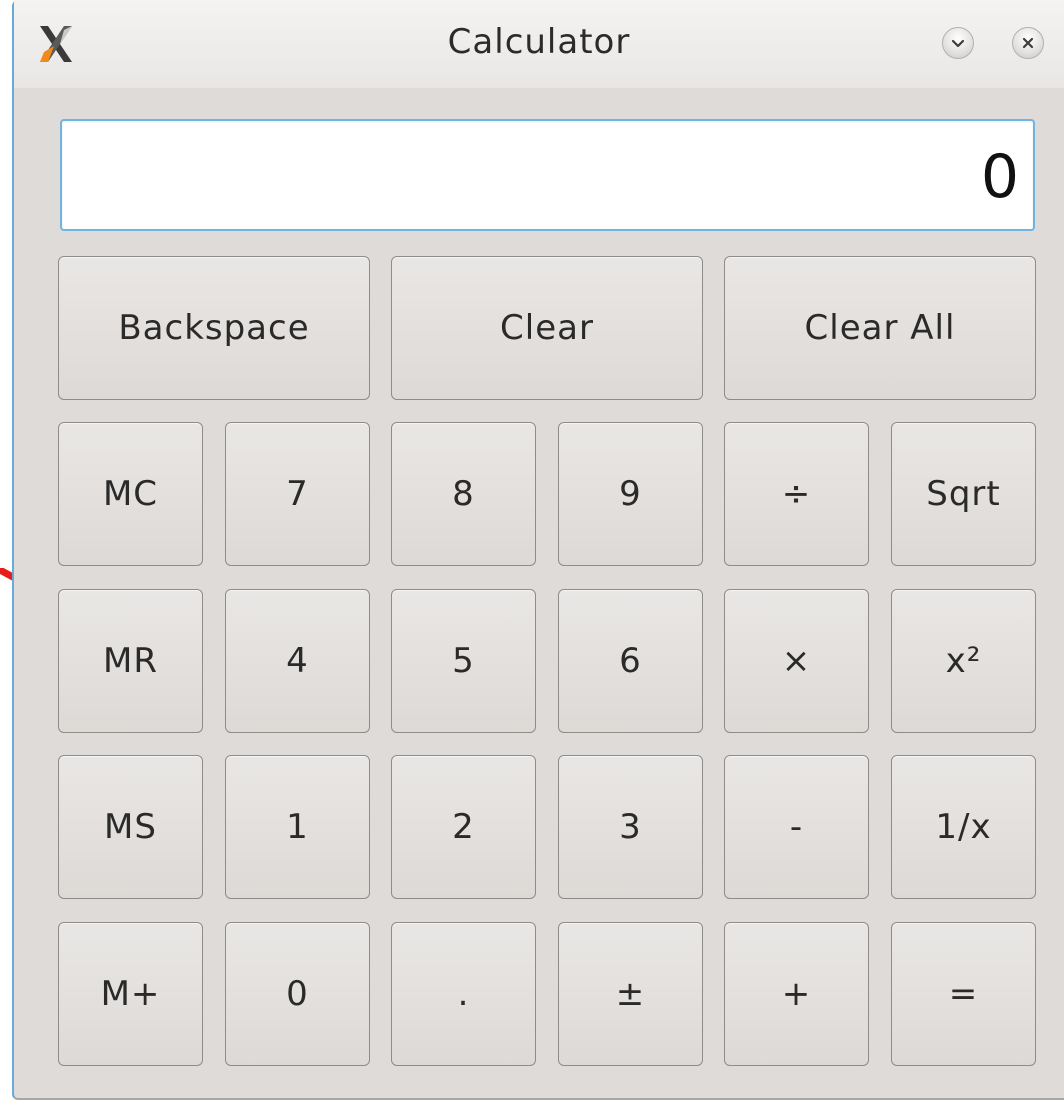 This screenshot has height=1109, width=1064. What do you see at coordinates (214, 328) in the screenshot?
I see `backspace-button: Backspace` at bounding box center [214, 328].